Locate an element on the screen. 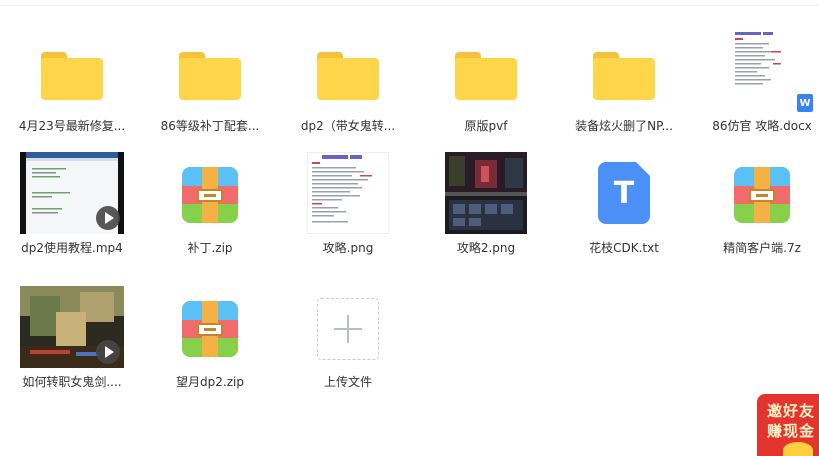 The image size is (819, 456). promo-line2: 赚现金 is located at coordinates (791, 431).